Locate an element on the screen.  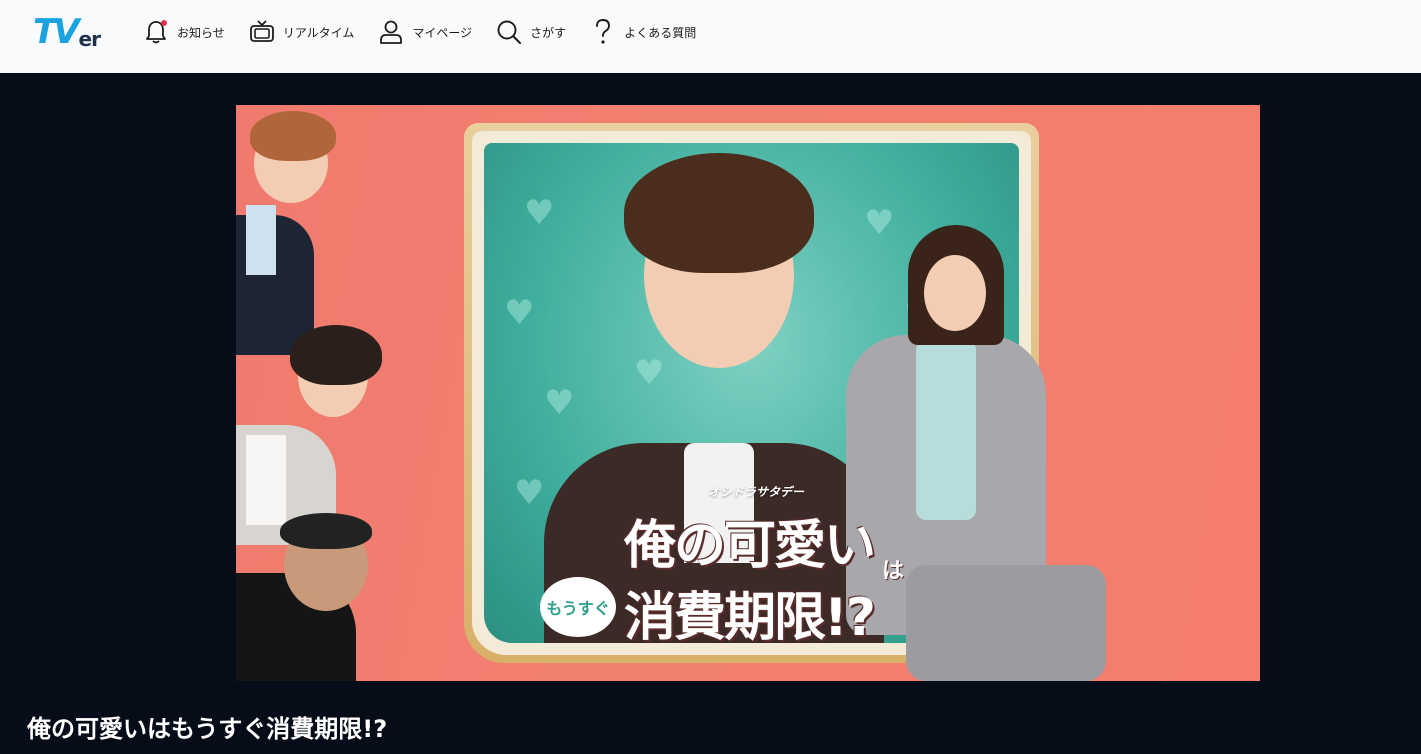
nav-item-notifications: お知らせ is located at coordinates (184, 32).